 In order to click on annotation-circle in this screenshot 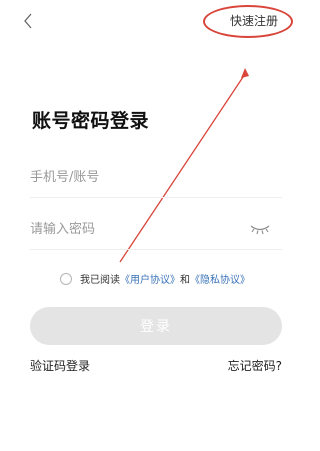, I will do `click(248, 21)`.